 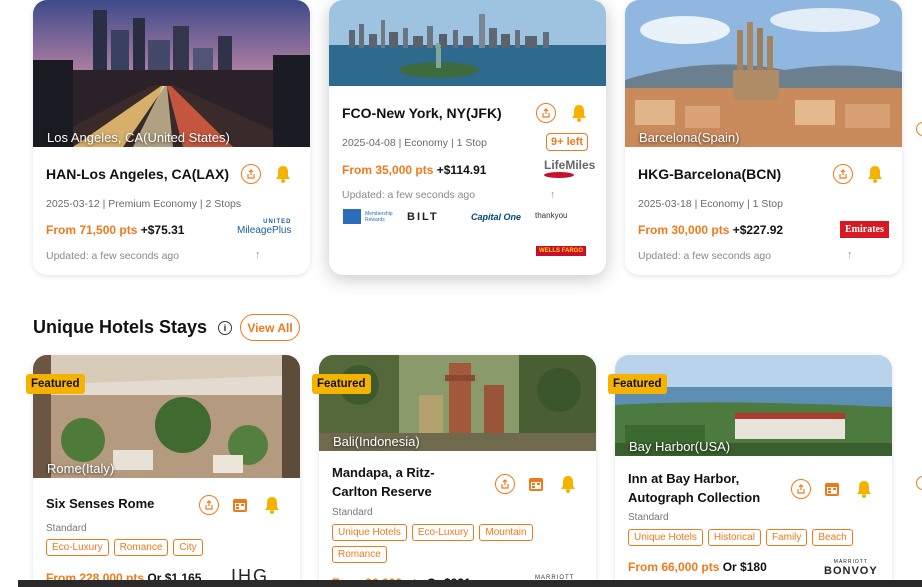 What do you see at coordinates (383, 482) in the screenshot?
I see `hotel-name: Mandapa, a Ritz-Carlton Reserve` at bounding box center [383, 482].